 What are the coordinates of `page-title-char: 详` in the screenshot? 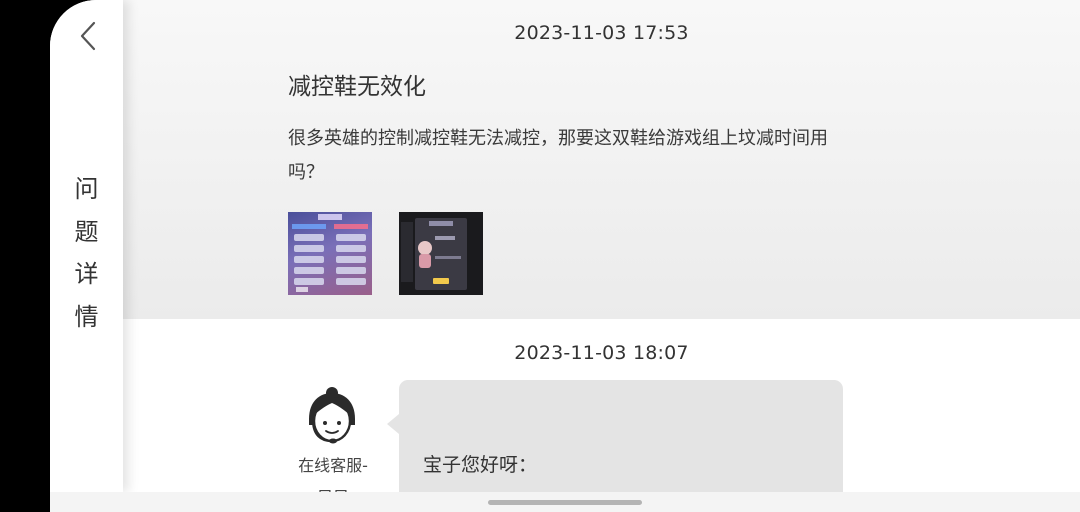 It's located at (86, 274).